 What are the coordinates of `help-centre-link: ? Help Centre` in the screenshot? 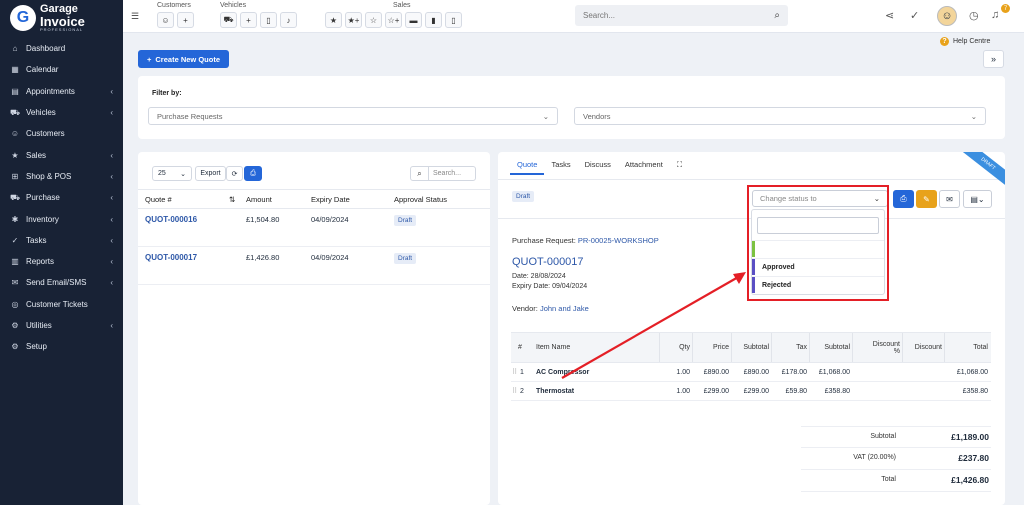 It's located at (965, 41).